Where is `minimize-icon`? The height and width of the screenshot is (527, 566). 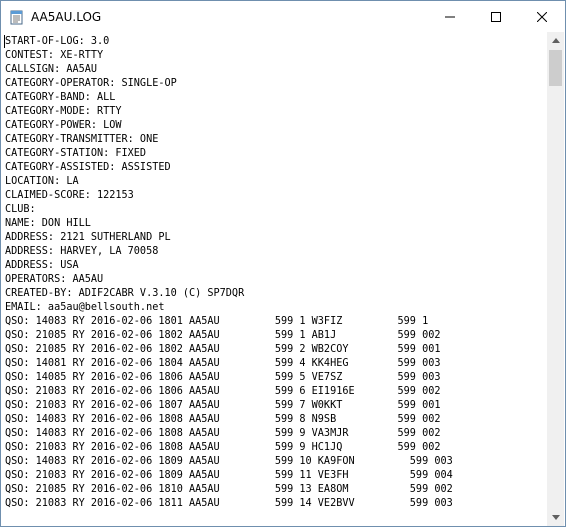
minimize-icon is located at coordinates (450, 16).